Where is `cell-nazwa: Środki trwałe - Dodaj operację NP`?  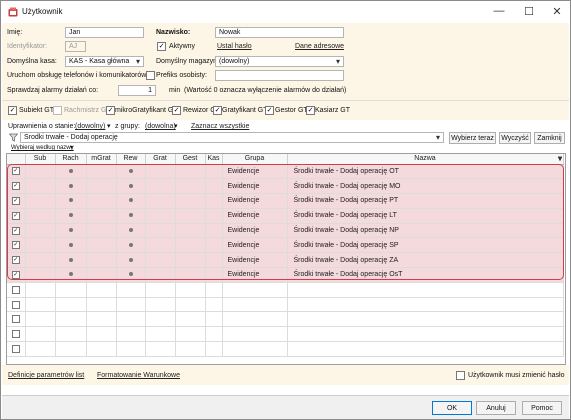
cell-nazwa: Środki trwałe - Dodaj operację NP is located at coordinates (425, 231).